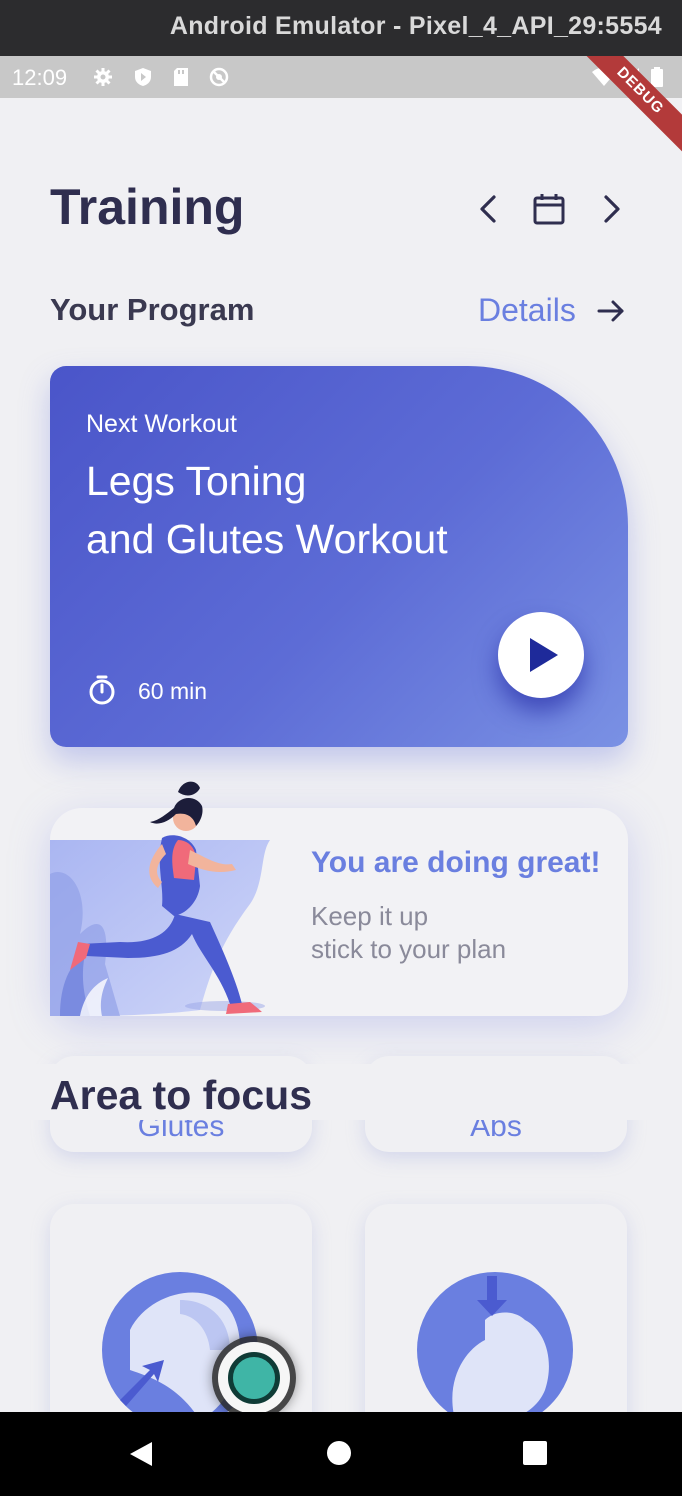 The image size is (682, 1496). Describe the element at coordinates (415, 26) in the screenshot. I see `emulator-title: Android Emulator - Pixel_4_API_29:5554` at that location.